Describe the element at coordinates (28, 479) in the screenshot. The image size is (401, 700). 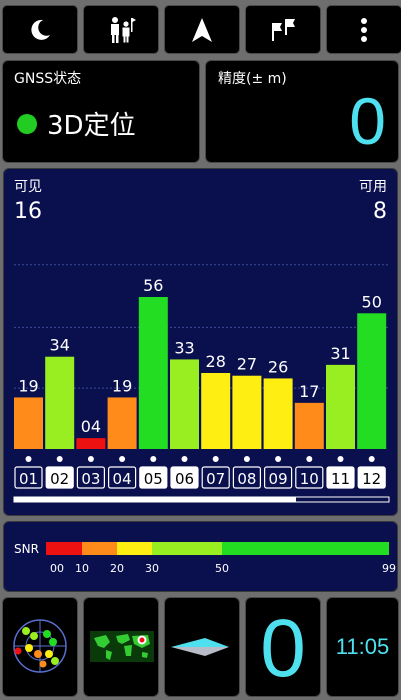
I see `prn-label: 01` at that location.